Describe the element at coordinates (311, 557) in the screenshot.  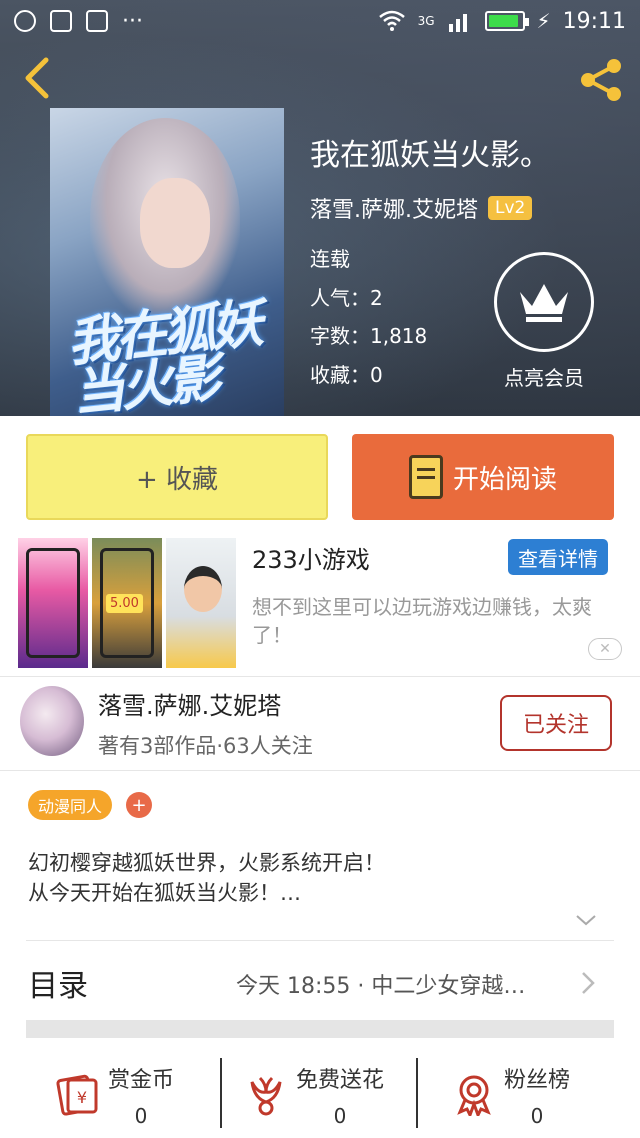
I see `ad-title: 233小游戏` at that location.